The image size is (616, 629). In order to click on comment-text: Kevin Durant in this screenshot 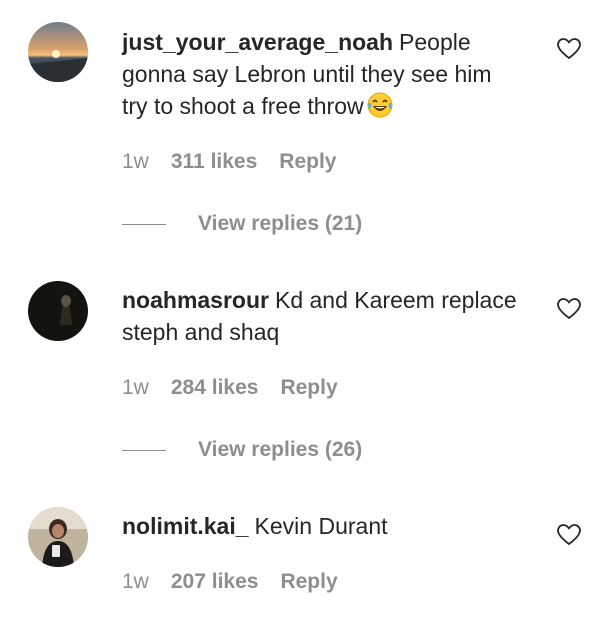, I will do `click(321, 526)`.